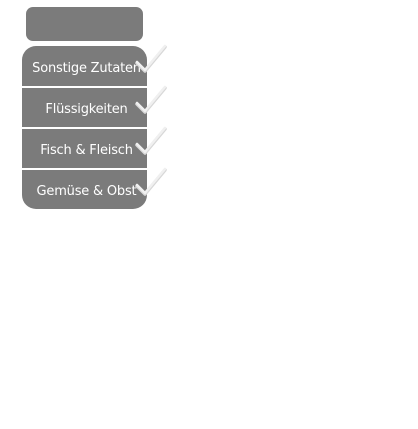 The width and height of the screenshot is (418, 429). I want to click on menu-item-label: Flüssigkeiten, so click(86, 109).